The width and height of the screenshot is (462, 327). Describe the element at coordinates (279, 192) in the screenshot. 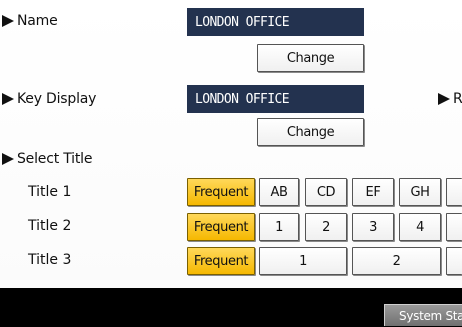

I see `title-1-option-ab: AB` at that location.